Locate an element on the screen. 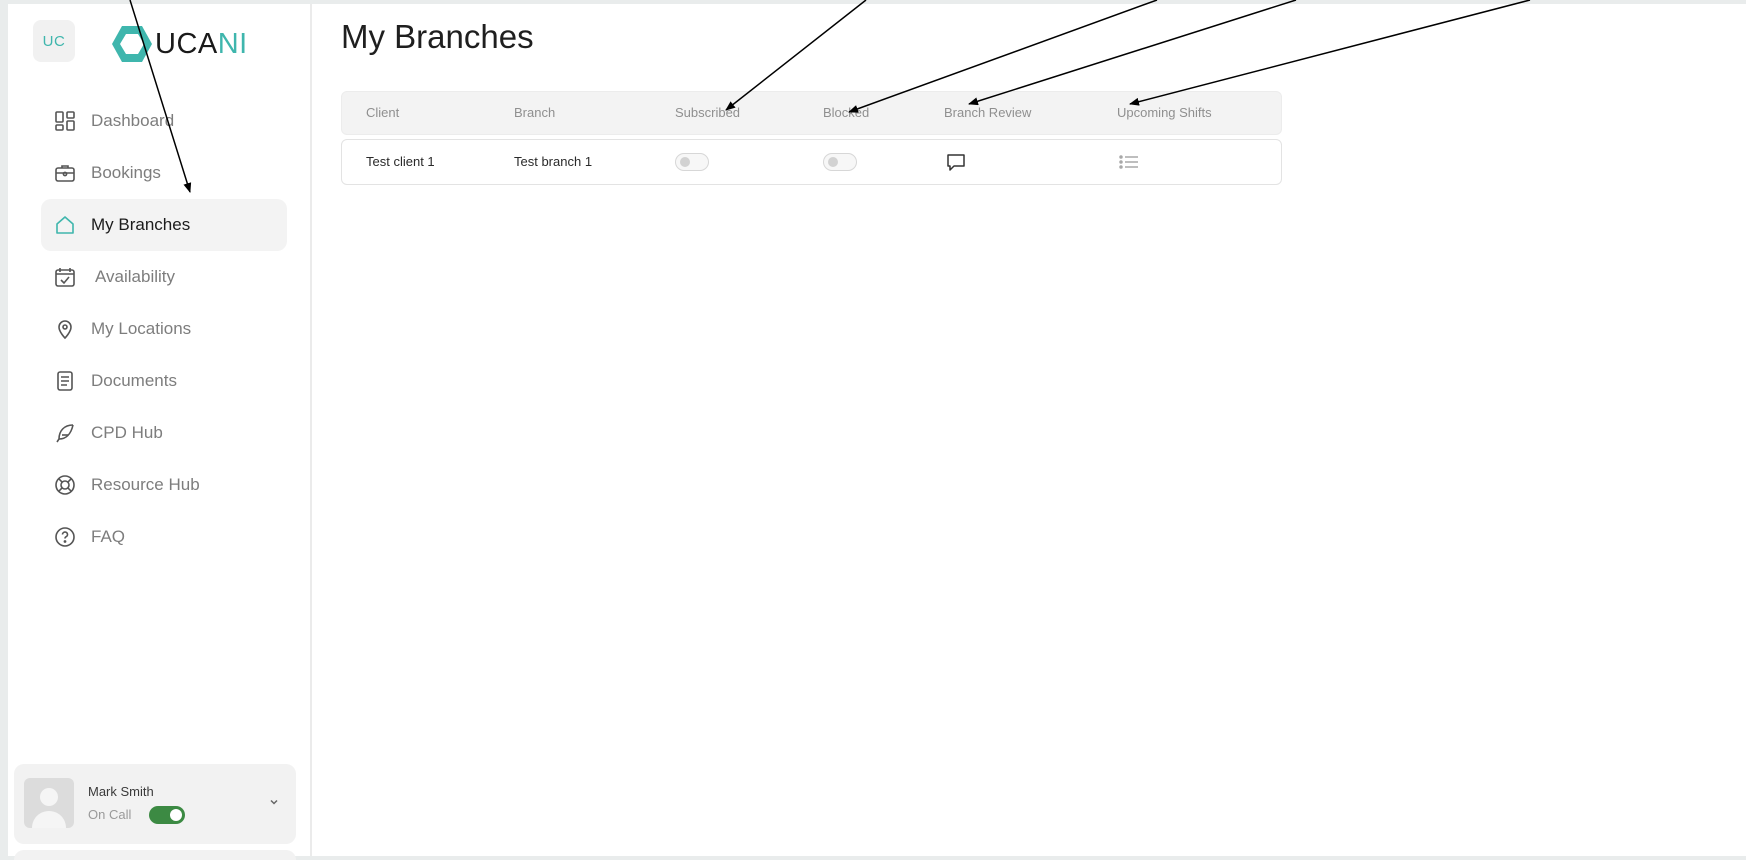  sidebar-item-availability: Availability is located at coordinates (164, 277).